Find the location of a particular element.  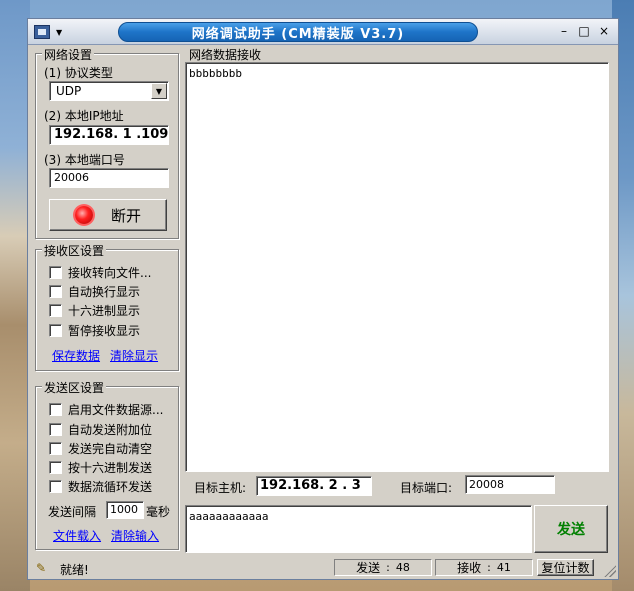

recv-count-cell: 接收 : 41 is located at coordinates (484, 567).